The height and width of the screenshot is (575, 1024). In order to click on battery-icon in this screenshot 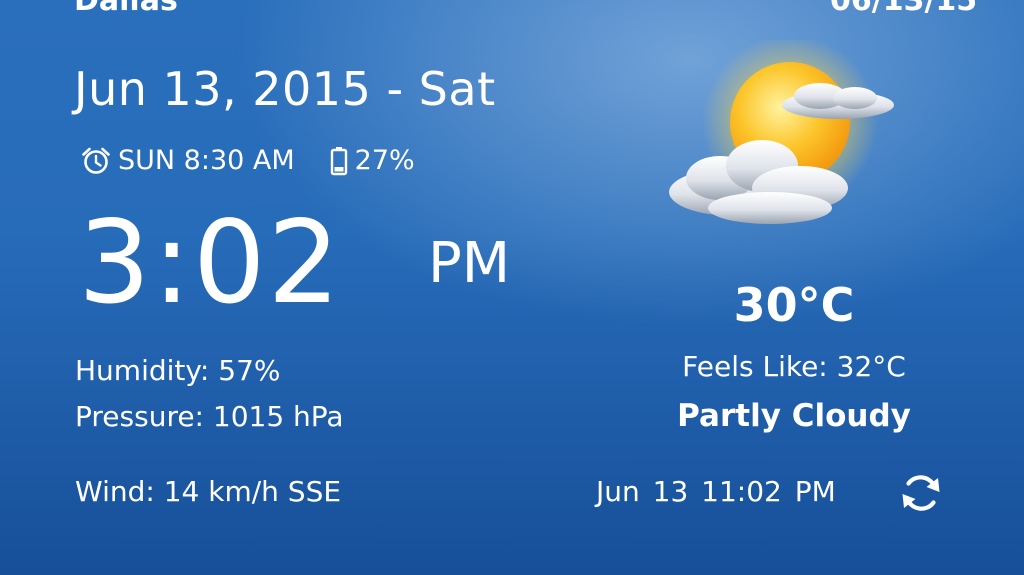, I will do `click(338, 161)`.